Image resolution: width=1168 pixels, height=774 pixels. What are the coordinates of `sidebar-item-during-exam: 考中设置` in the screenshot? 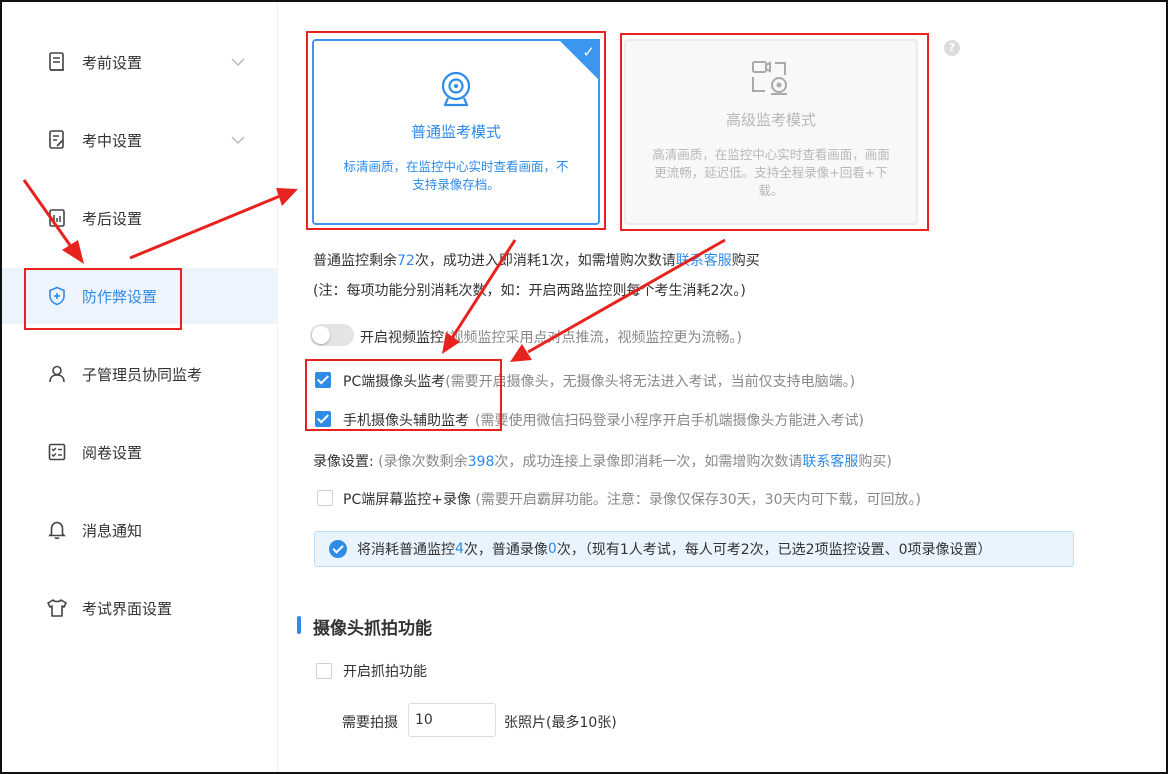 It's located at (140, 140).